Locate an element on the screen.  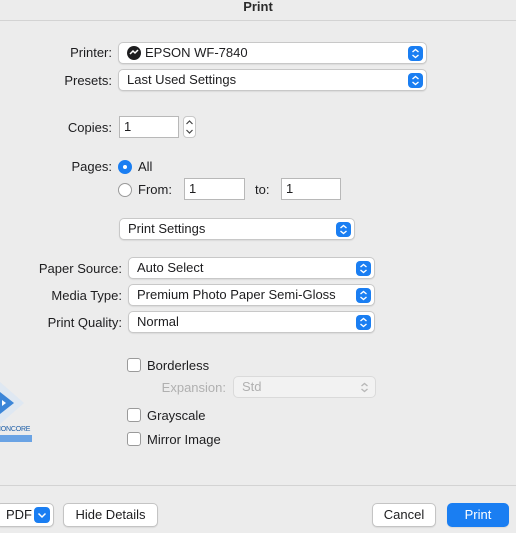
badge-text: IONCORE is located at coordinates (15, 429).